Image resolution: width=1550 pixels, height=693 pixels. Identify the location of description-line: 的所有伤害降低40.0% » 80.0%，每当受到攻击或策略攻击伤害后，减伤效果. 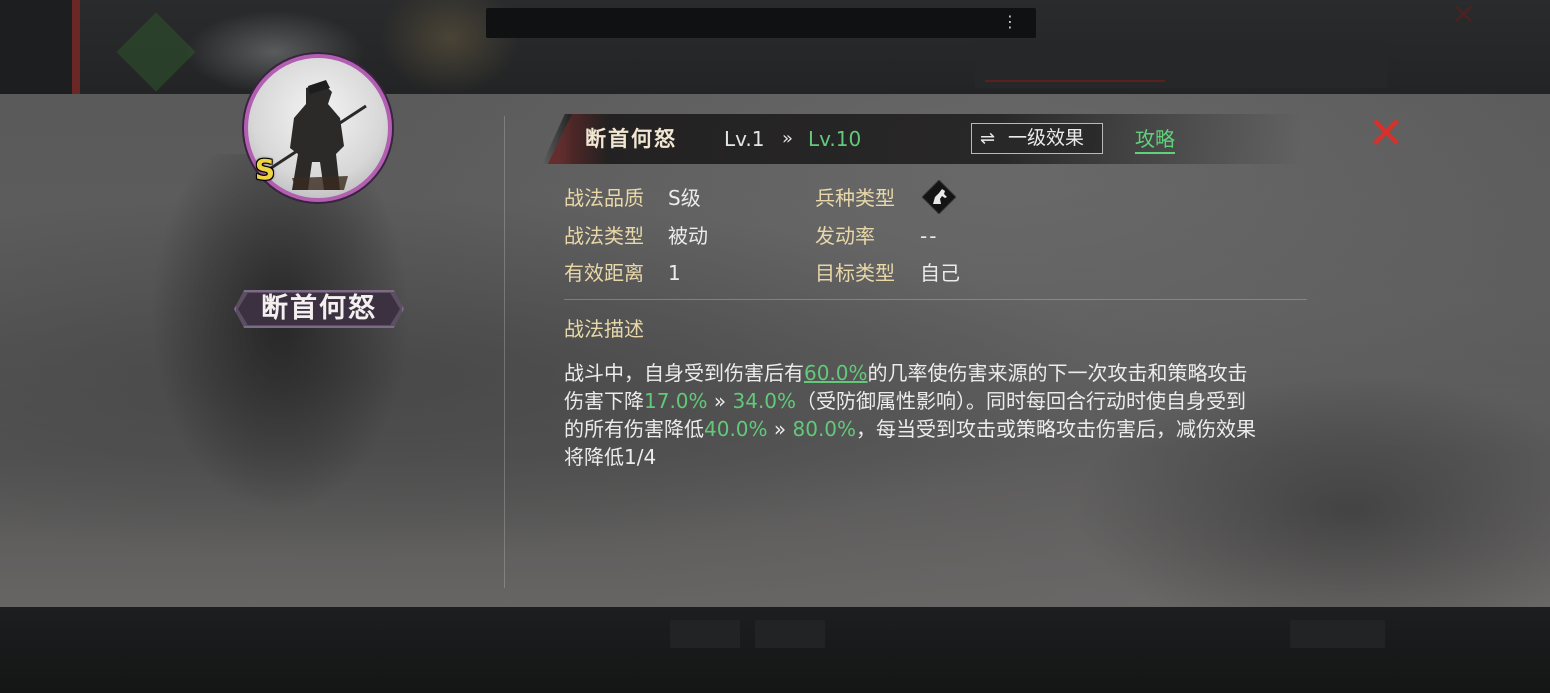
(910, 429).